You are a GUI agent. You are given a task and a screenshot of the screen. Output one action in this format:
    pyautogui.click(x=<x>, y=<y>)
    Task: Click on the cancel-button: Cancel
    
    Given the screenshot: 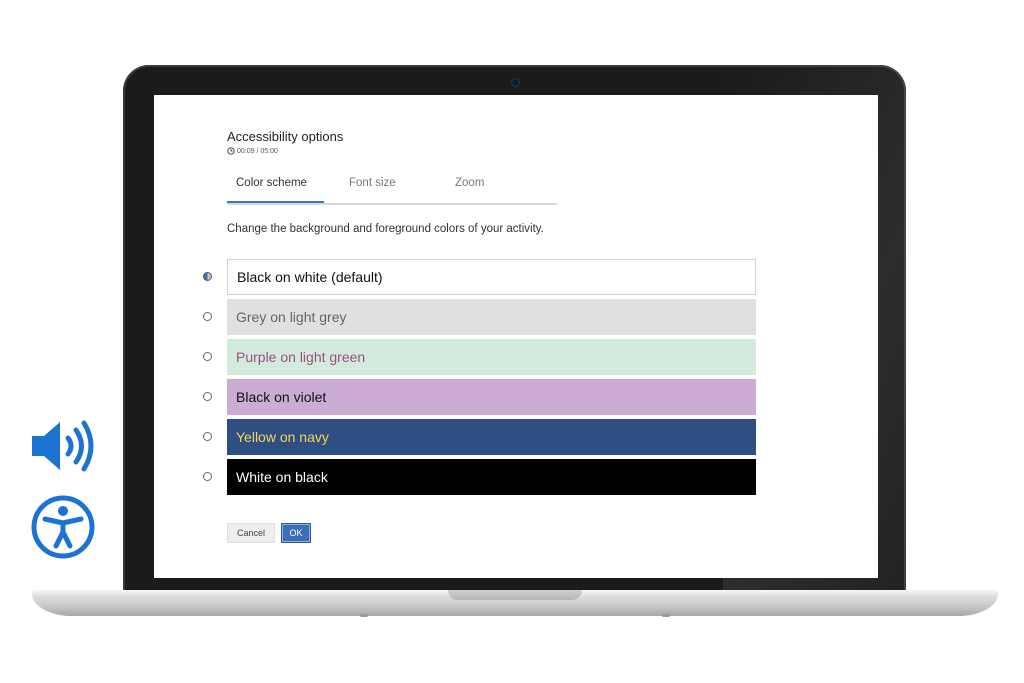 What is the action you would take?
    pyautogui.click(x=251, y=533)
    